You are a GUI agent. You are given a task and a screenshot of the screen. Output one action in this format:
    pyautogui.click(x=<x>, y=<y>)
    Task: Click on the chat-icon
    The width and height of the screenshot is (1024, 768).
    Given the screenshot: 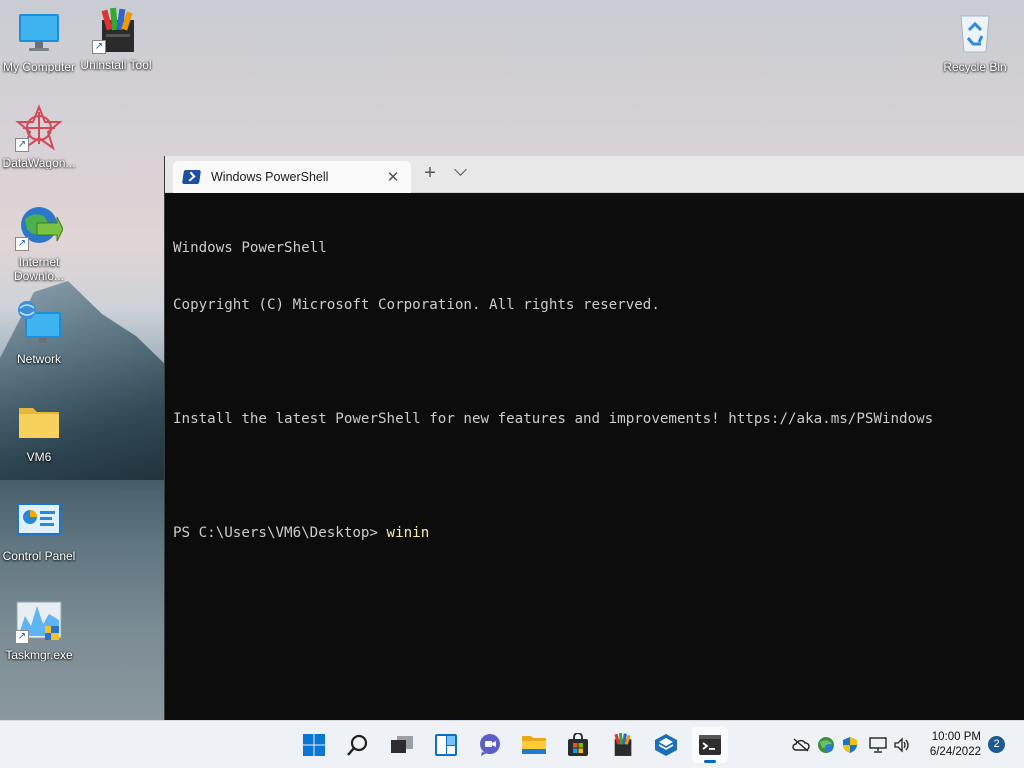 What is the action you would take?
    pyautogui.click(x=490, y=745)
    